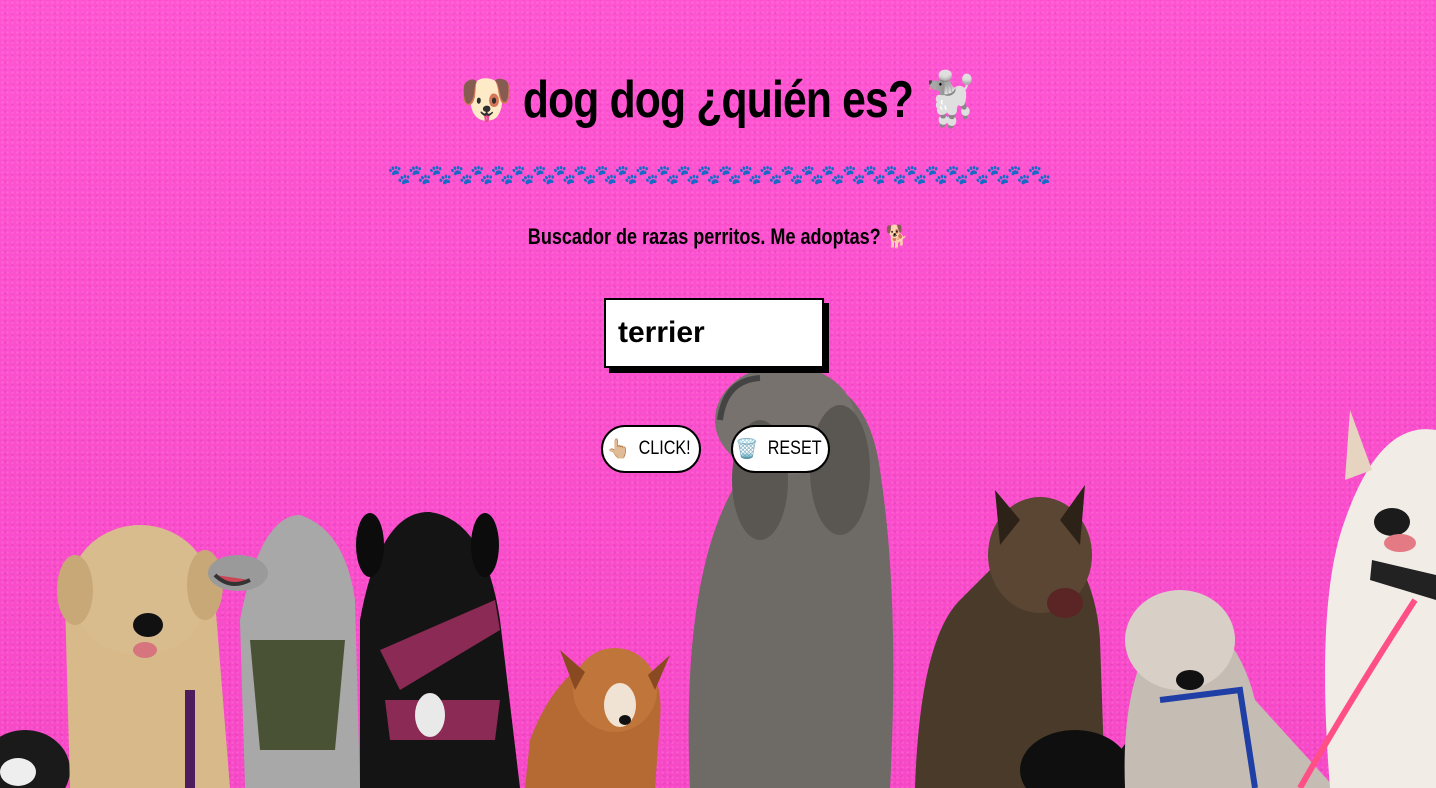 The image size is (1436, 788). What do you see at coordinates (664, 448) in the screenshot?
I see `click-button-label: CLICK!` at bounding box center [664, 448].